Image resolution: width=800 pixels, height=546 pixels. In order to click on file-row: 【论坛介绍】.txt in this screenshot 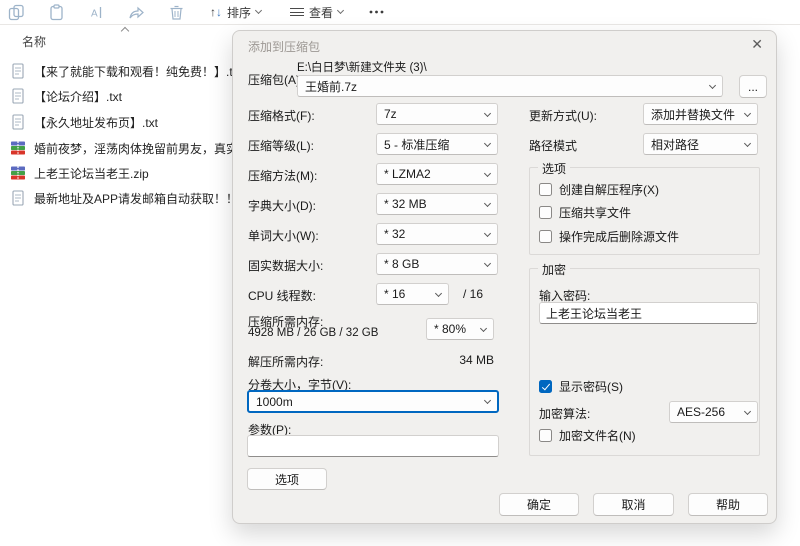, I will do `click(122, 96)`.